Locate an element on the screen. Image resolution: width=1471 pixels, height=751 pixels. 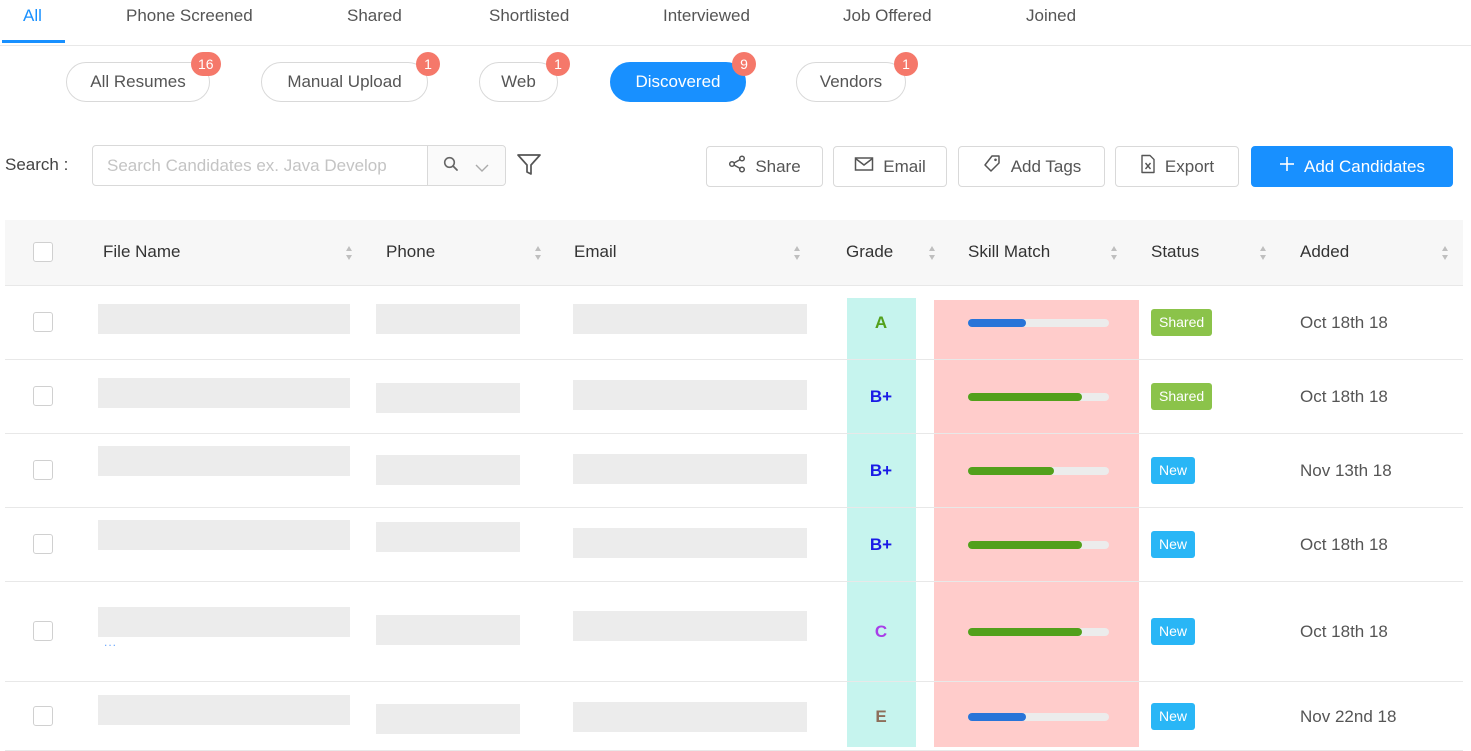
source-pill-label: Discovered is located at coordinates (678, 81).